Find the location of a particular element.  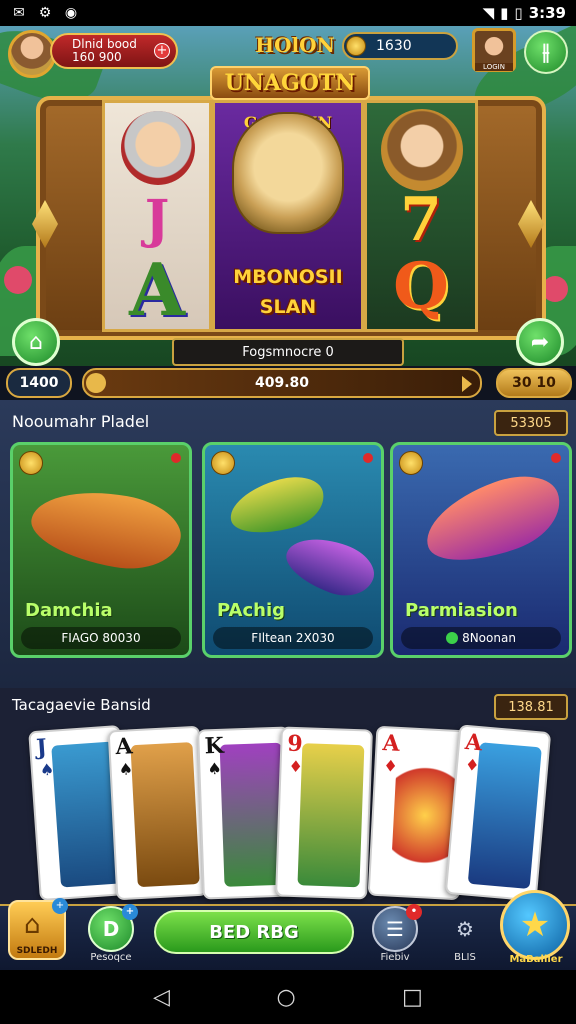

nav-item-5: ⚙ is located at coordinates (465, 929).